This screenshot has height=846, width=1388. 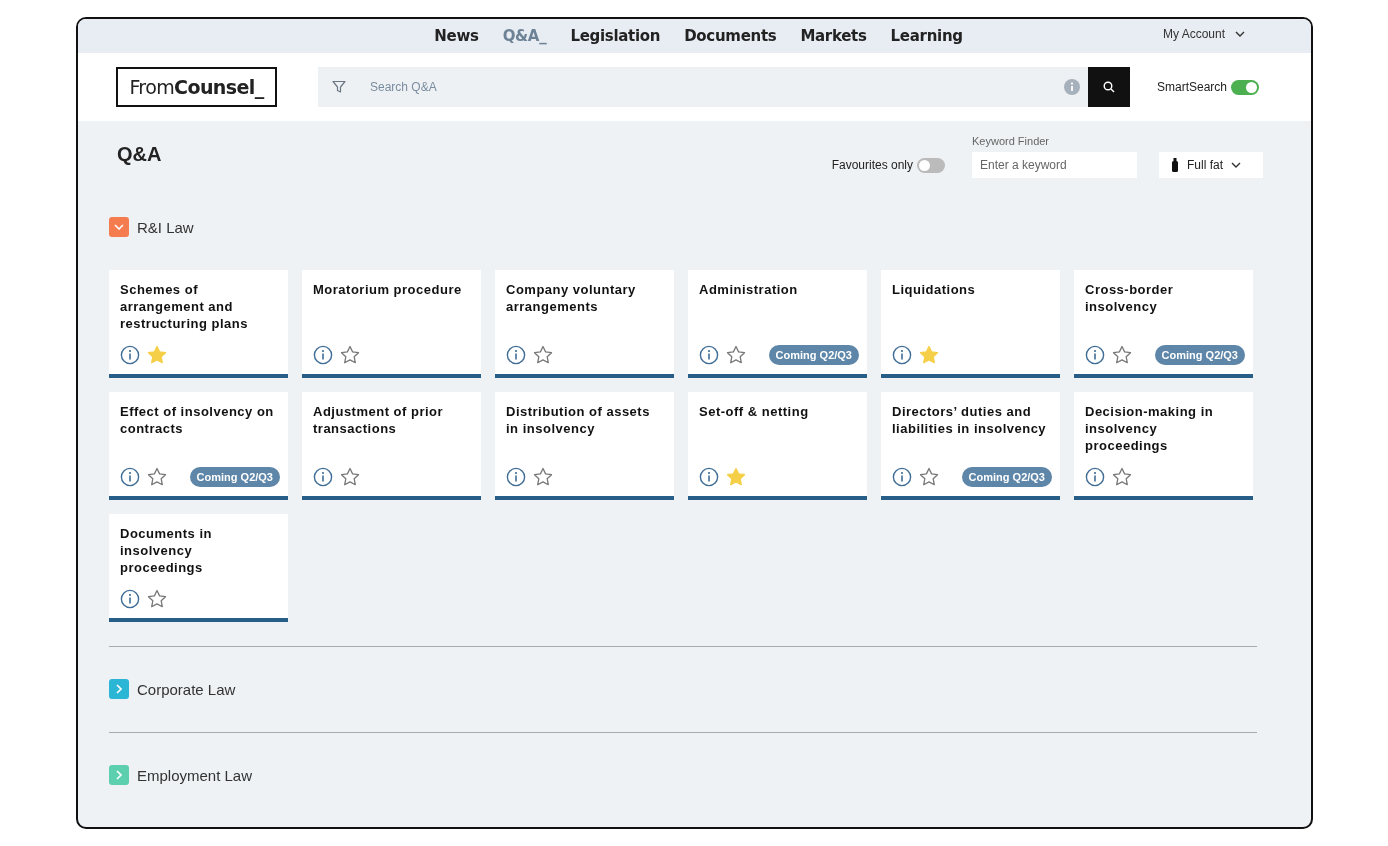 What do you see at coordinates (391, 324) in the screenshot?
I see `topic-card: Moratorium procedure` at bounding box center [391, 324].